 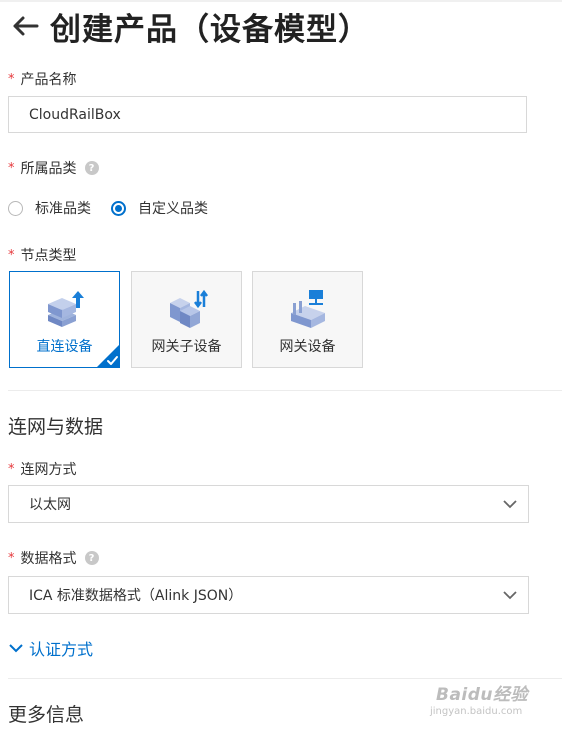 I want to click on radio-unchecked-icon, so click(x=15, y=208).